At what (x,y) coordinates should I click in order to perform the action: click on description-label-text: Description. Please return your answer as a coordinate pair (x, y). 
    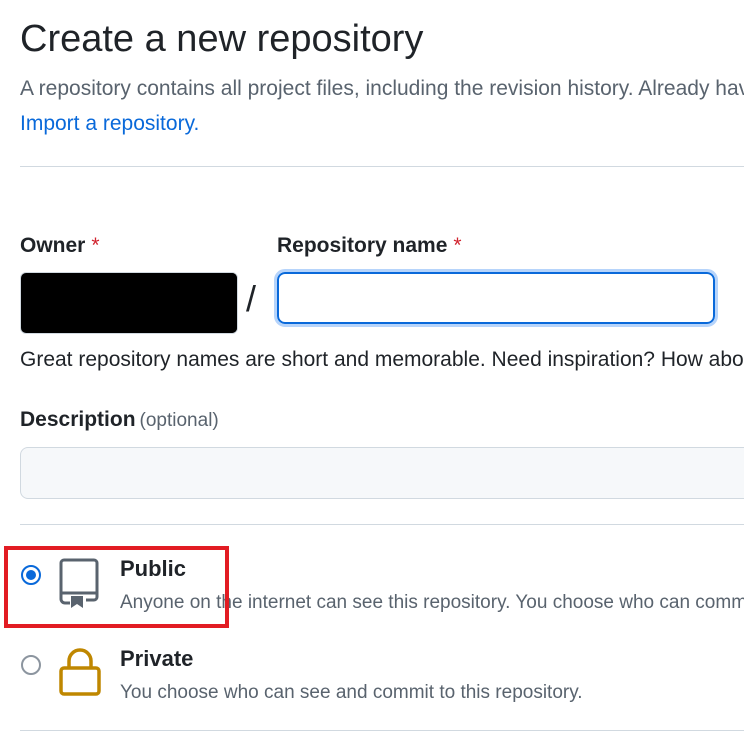
    Looking at the image, I should click on (78, 419).